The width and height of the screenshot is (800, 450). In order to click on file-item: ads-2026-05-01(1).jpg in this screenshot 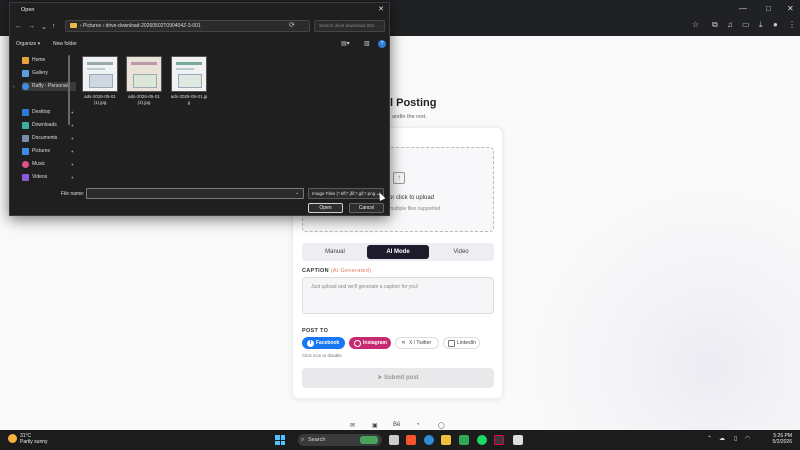, I will do `click(100, 81)`.